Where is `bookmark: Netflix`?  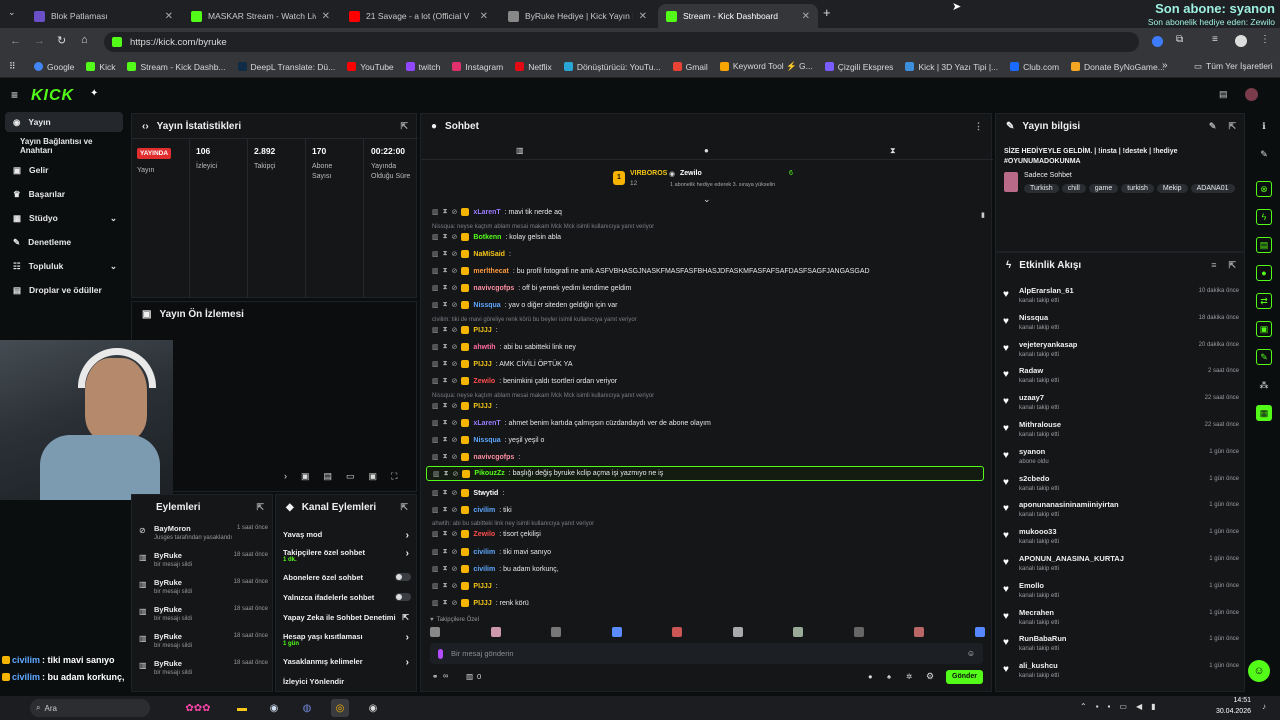 bookmark: Netflix is located at coordinates (533, 67).